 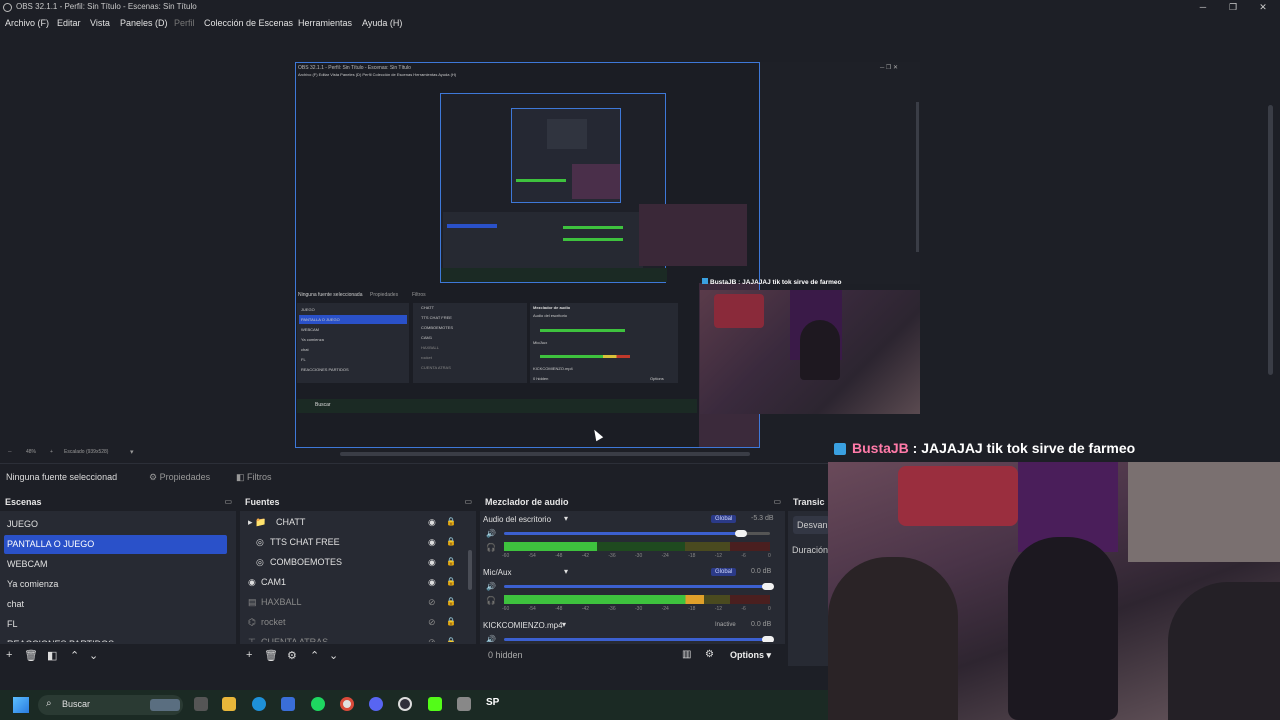 I want to click on scene-item: PANTALLA O JUEGO, so click(x=115, y=544).